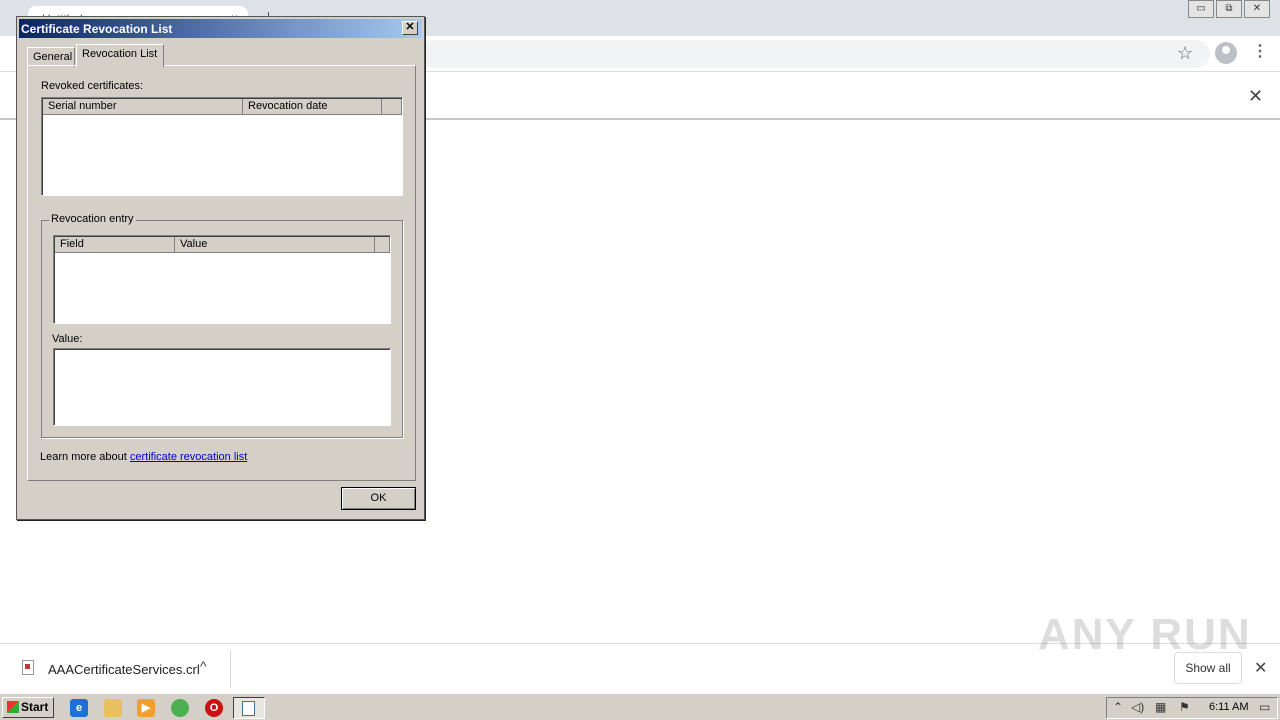 The height and width of the screenshot is (720, 1280). Describe the element at coordinates (92, 219) in the screenshot. I see `revocation-entry-label: Revocation entry` at that location.